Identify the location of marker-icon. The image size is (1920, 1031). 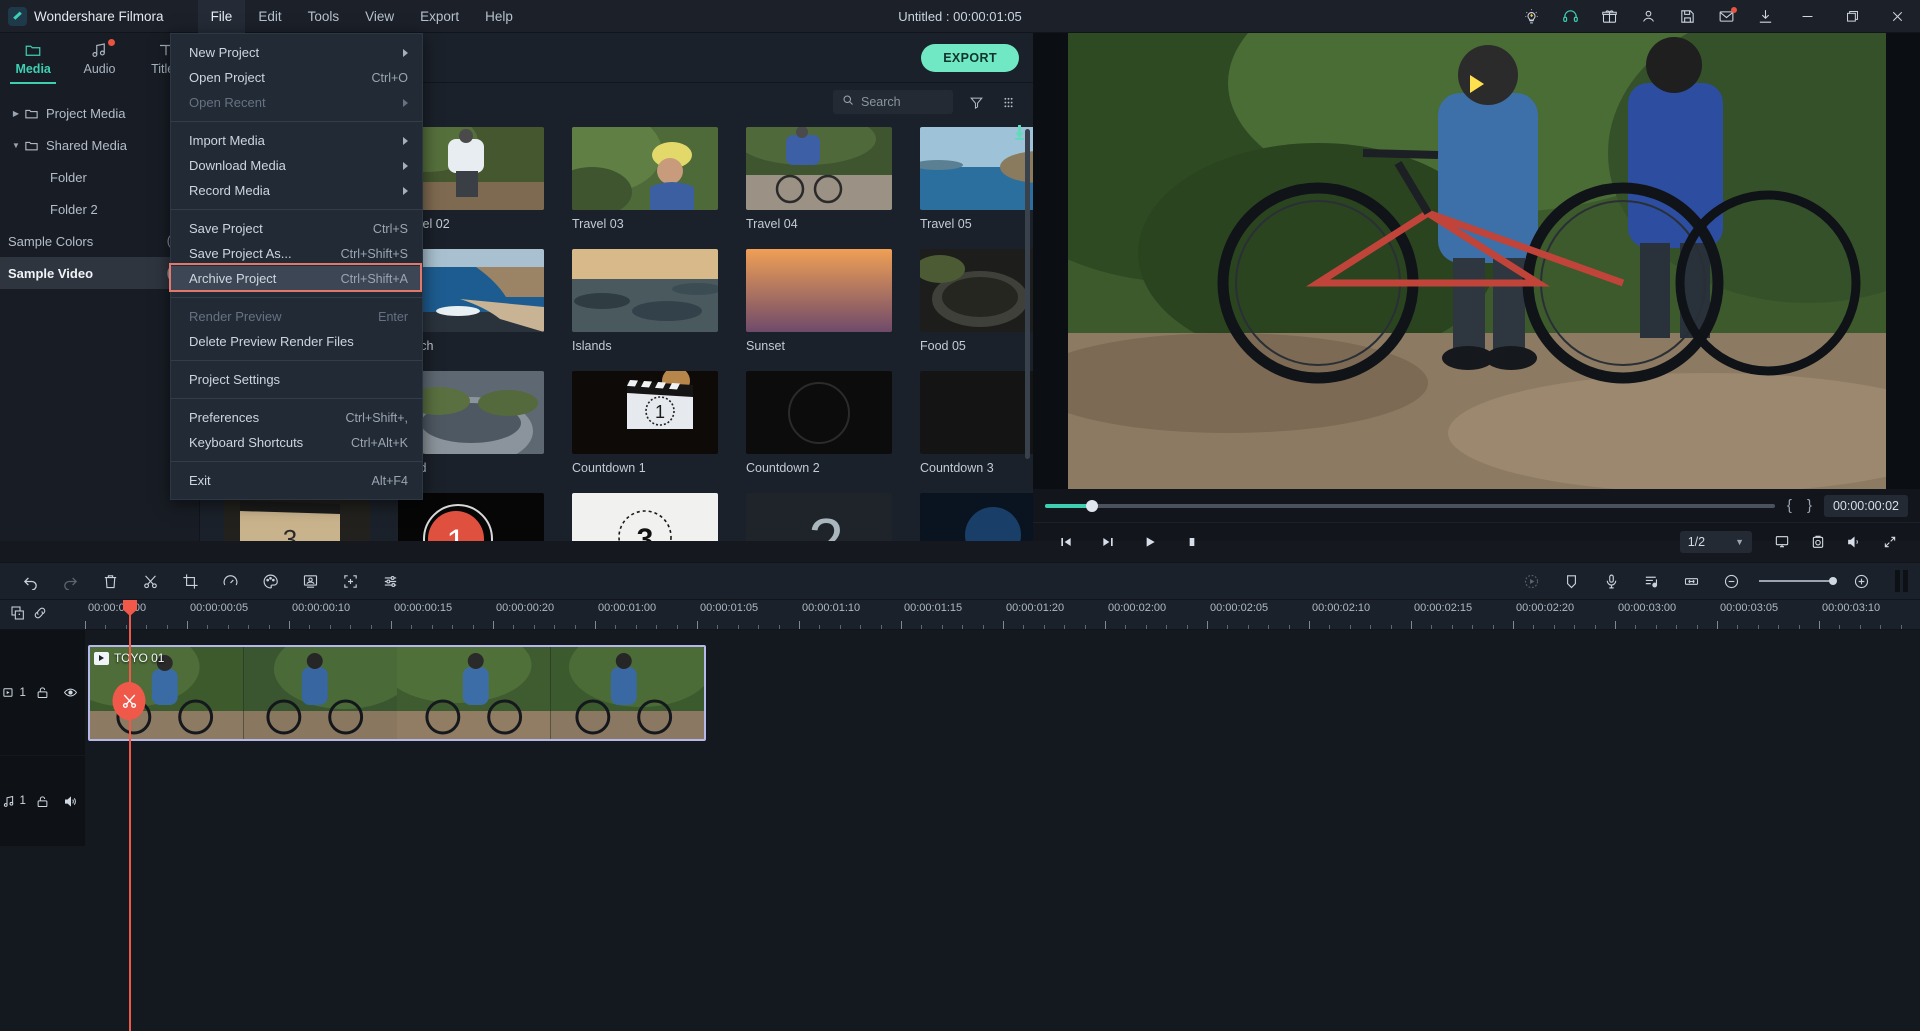
(1571, 581).